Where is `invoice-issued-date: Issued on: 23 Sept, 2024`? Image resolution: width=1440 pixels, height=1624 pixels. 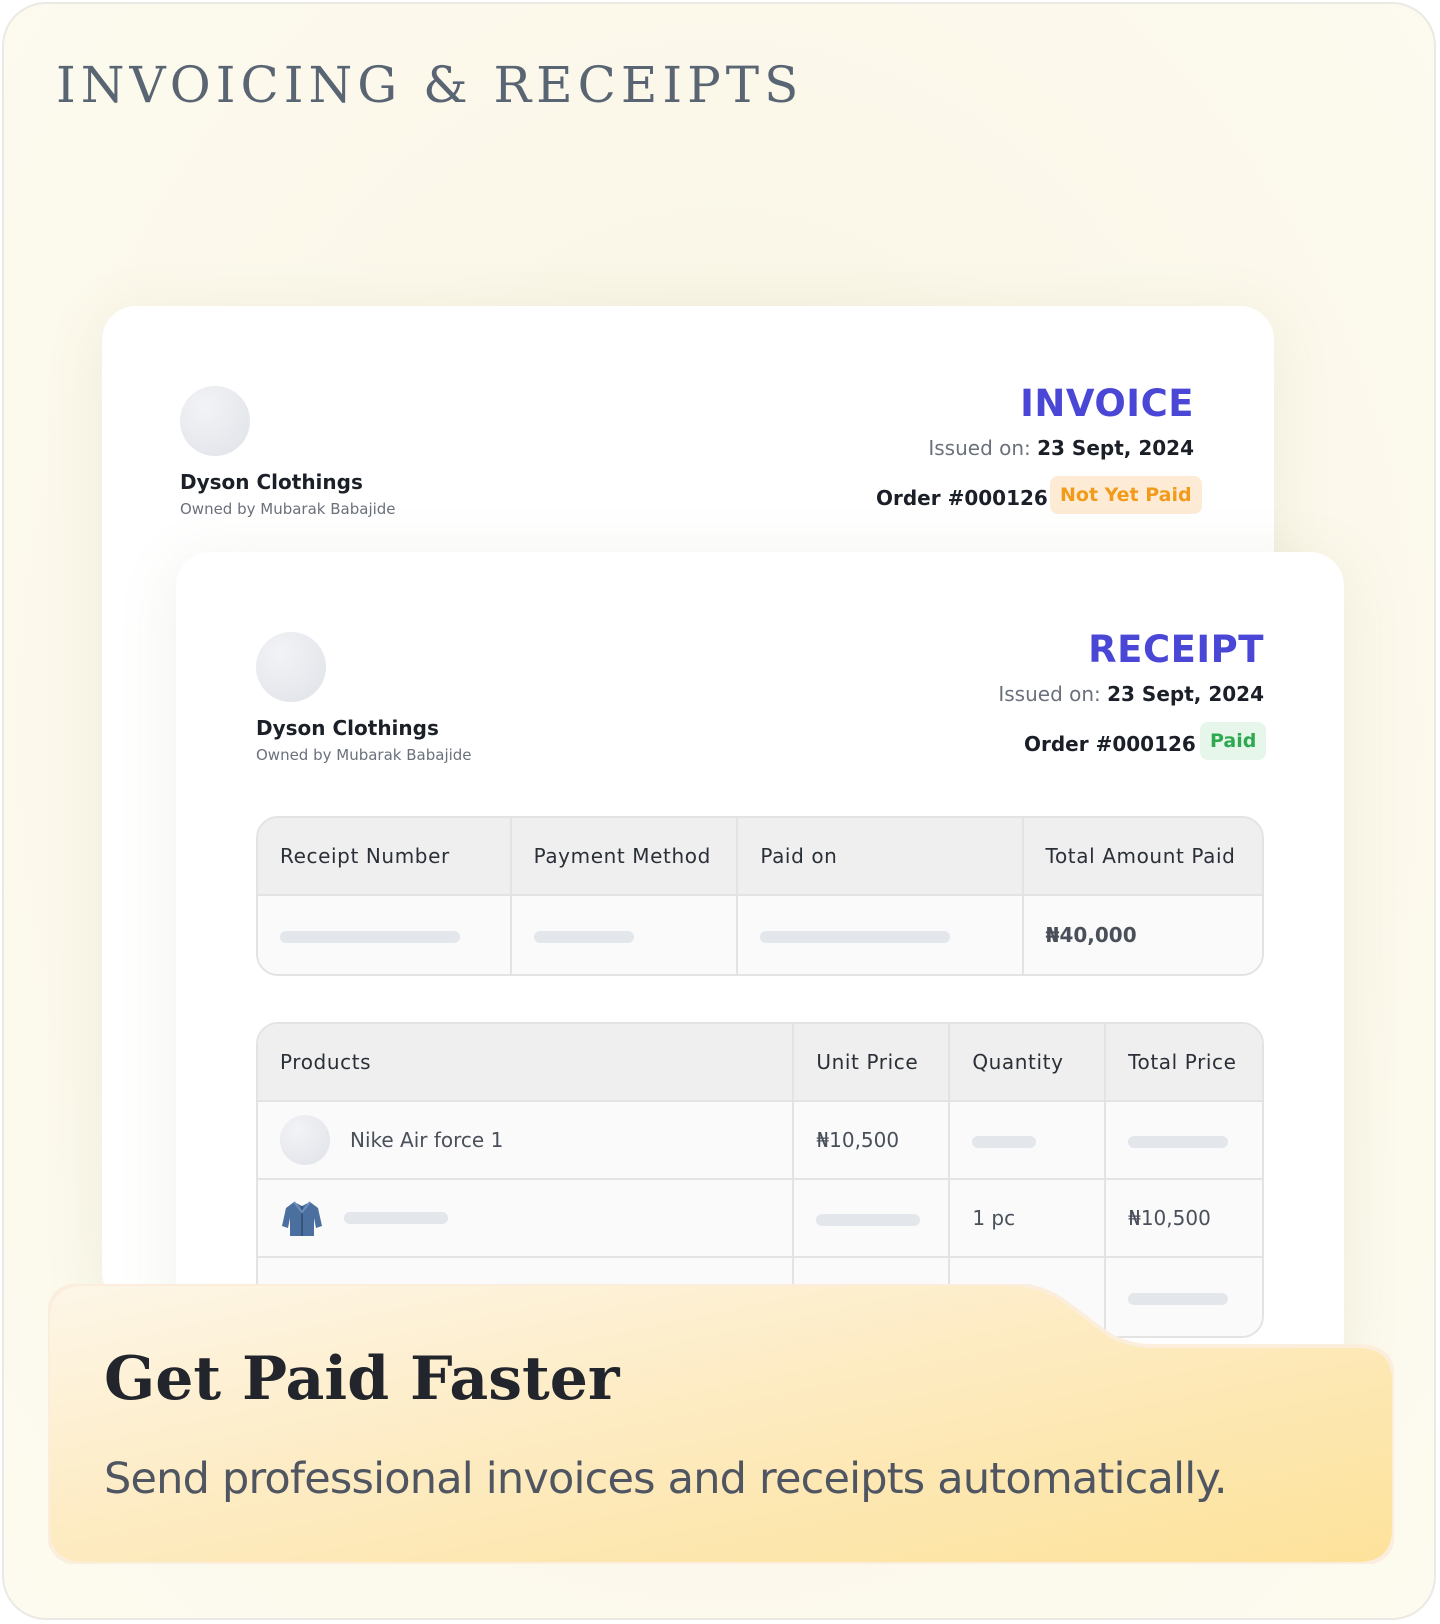 invoice-issued-date: Issued on: 23 Sept, 2024 is located at coordinates (1061, 448).